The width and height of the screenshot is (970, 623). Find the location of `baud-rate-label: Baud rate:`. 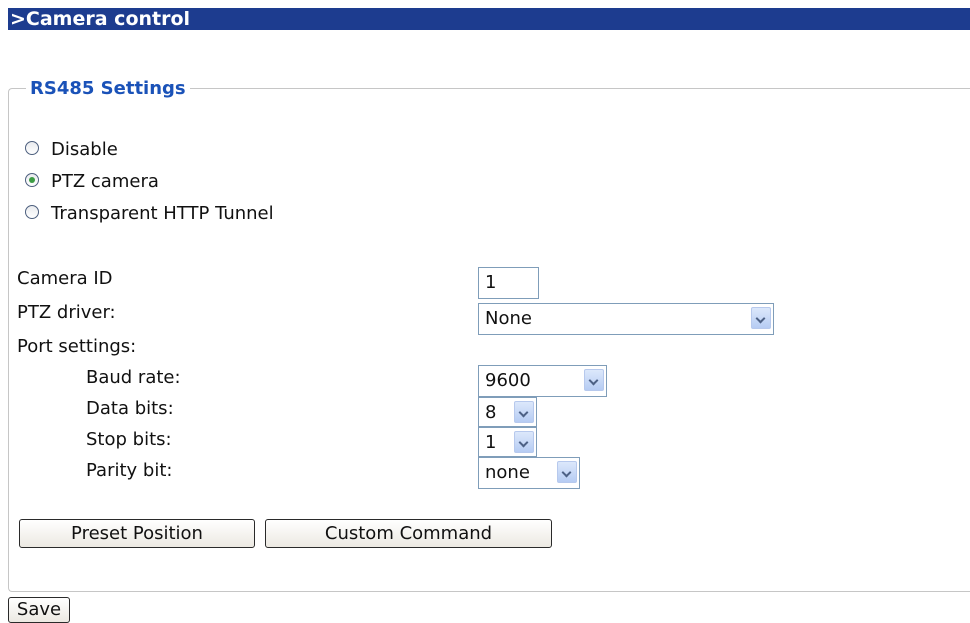

baud-rate-label: Baud rate: is located at coordinates (133, 377).